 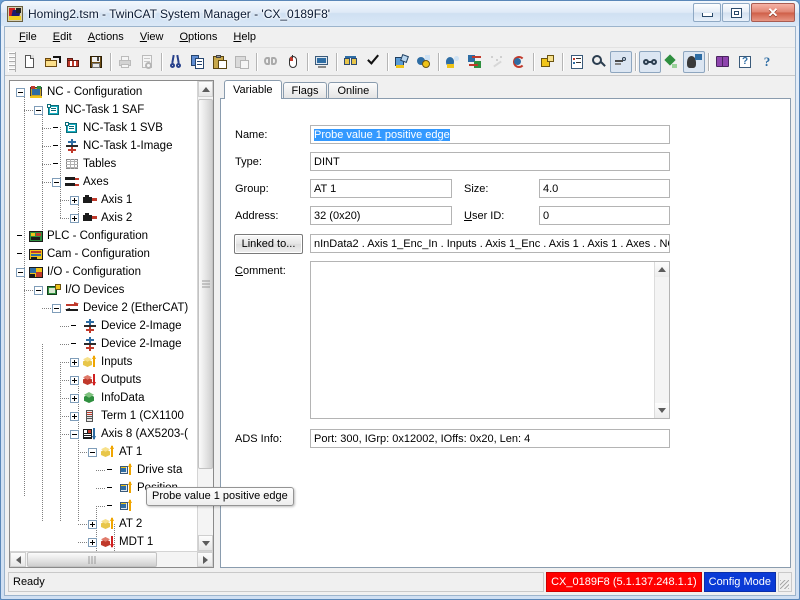 I want to click on tree-item-device-2-ethercat: Device 2 (EtherCAT), so click(x=120, y=308).